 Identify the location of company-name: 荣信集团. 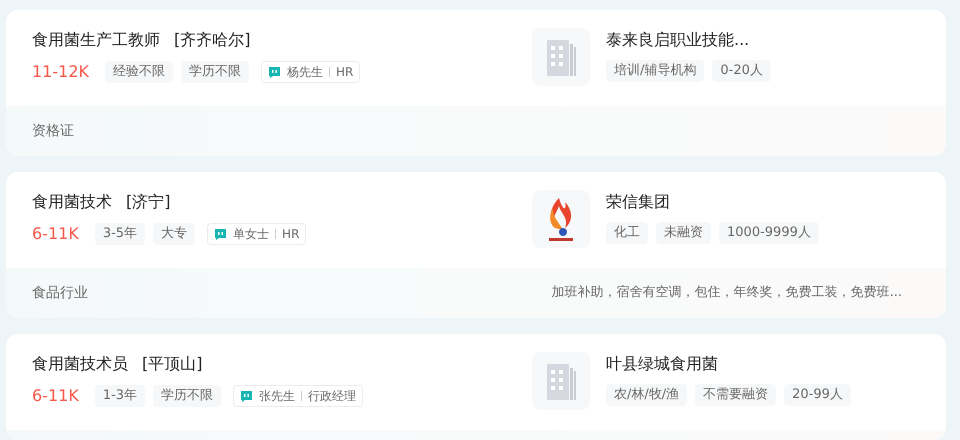
(712, 202).